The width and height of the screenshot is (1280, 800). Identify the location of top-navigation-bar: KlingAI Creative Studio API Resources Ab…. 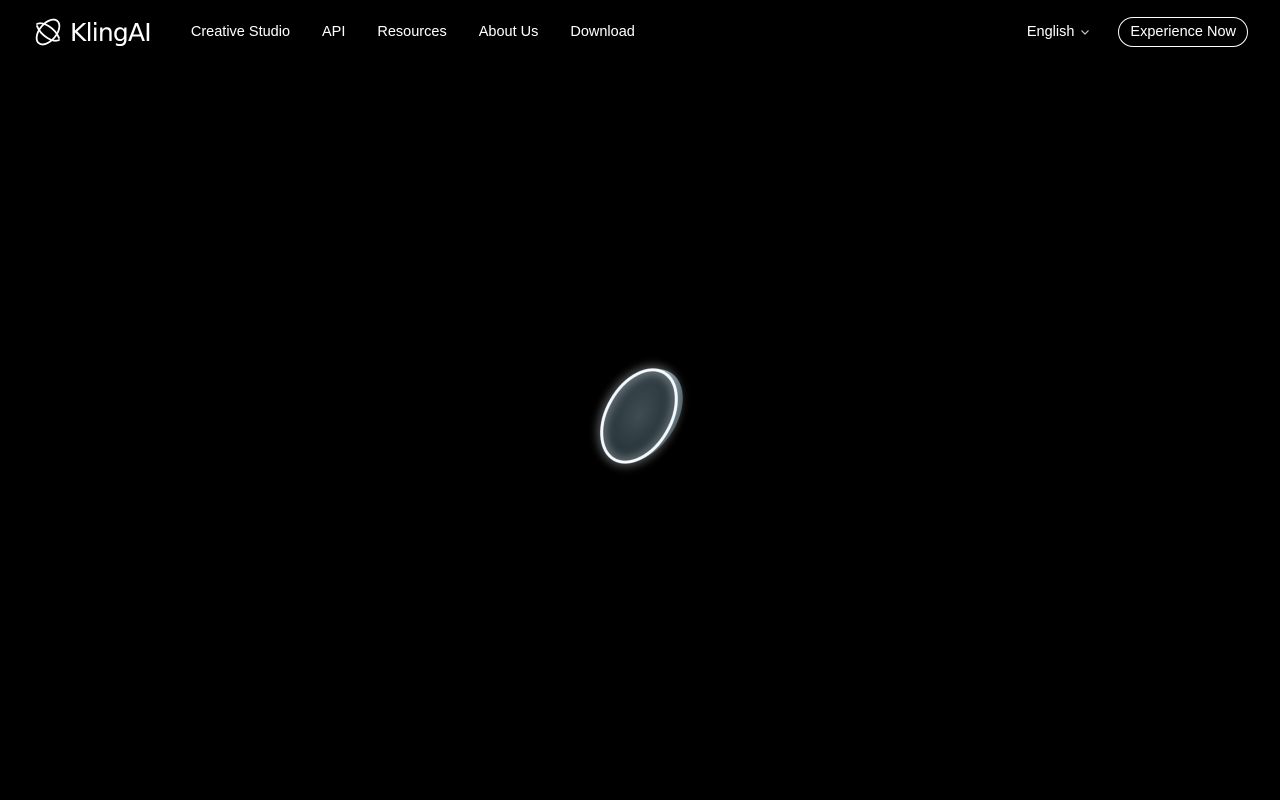
(640, 32).